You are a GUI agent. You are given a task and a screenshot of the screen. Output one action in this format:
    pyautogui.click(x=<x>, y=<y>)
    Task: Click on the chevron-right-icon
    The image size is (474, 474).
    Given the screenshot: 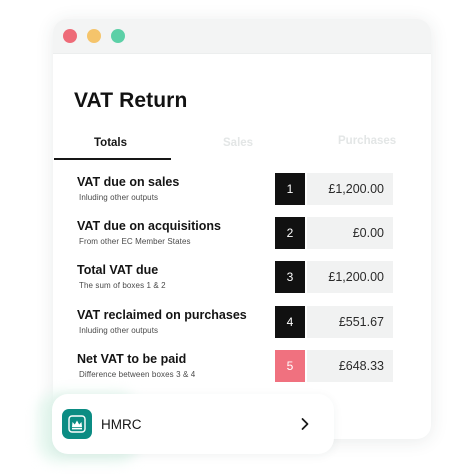 What is the action you would take?
    pyautogui.click(x=305, y=424)
    